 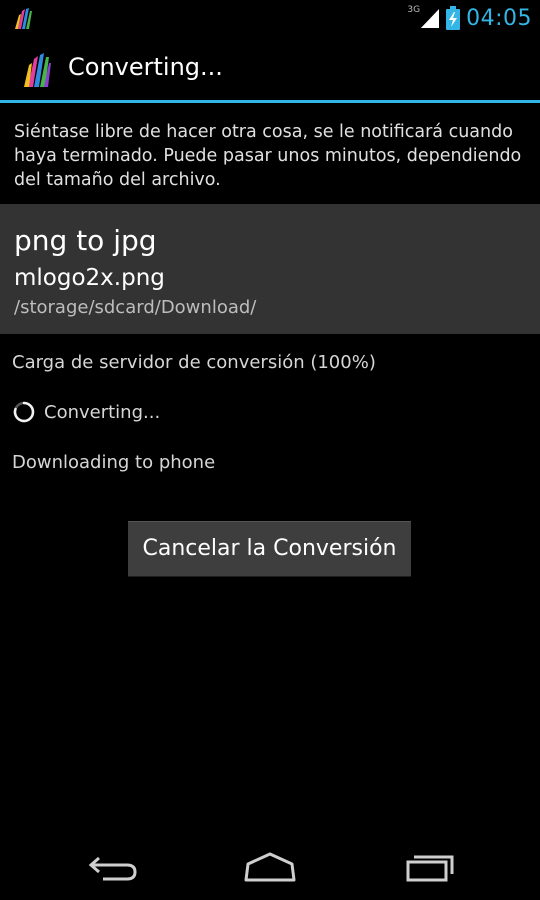 What do you see at coordinates (269, 549) in the screenshot?
I see `cancel-conversion-button: Cancelar la Conversión` at bounding box center [269, 549].